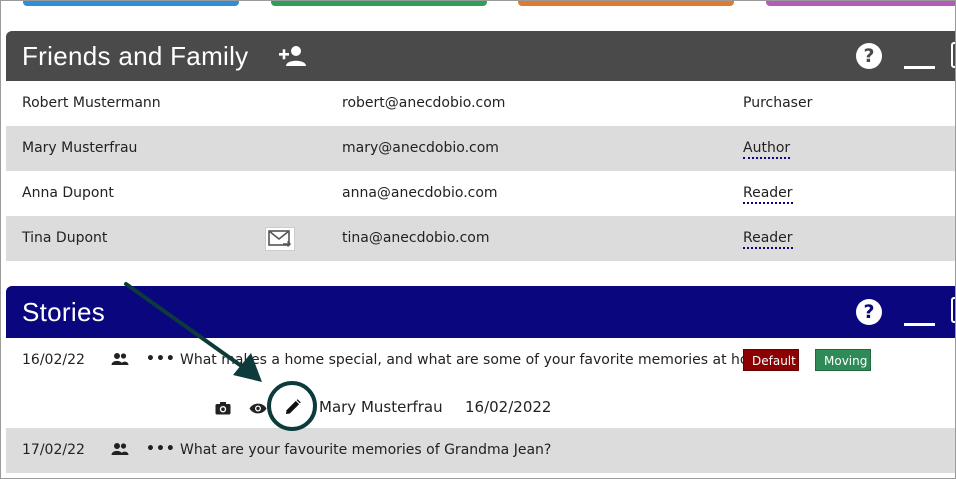 This screenshot has height=479, width=956. I want to click on mail-forward-icon, so click(280, 239).